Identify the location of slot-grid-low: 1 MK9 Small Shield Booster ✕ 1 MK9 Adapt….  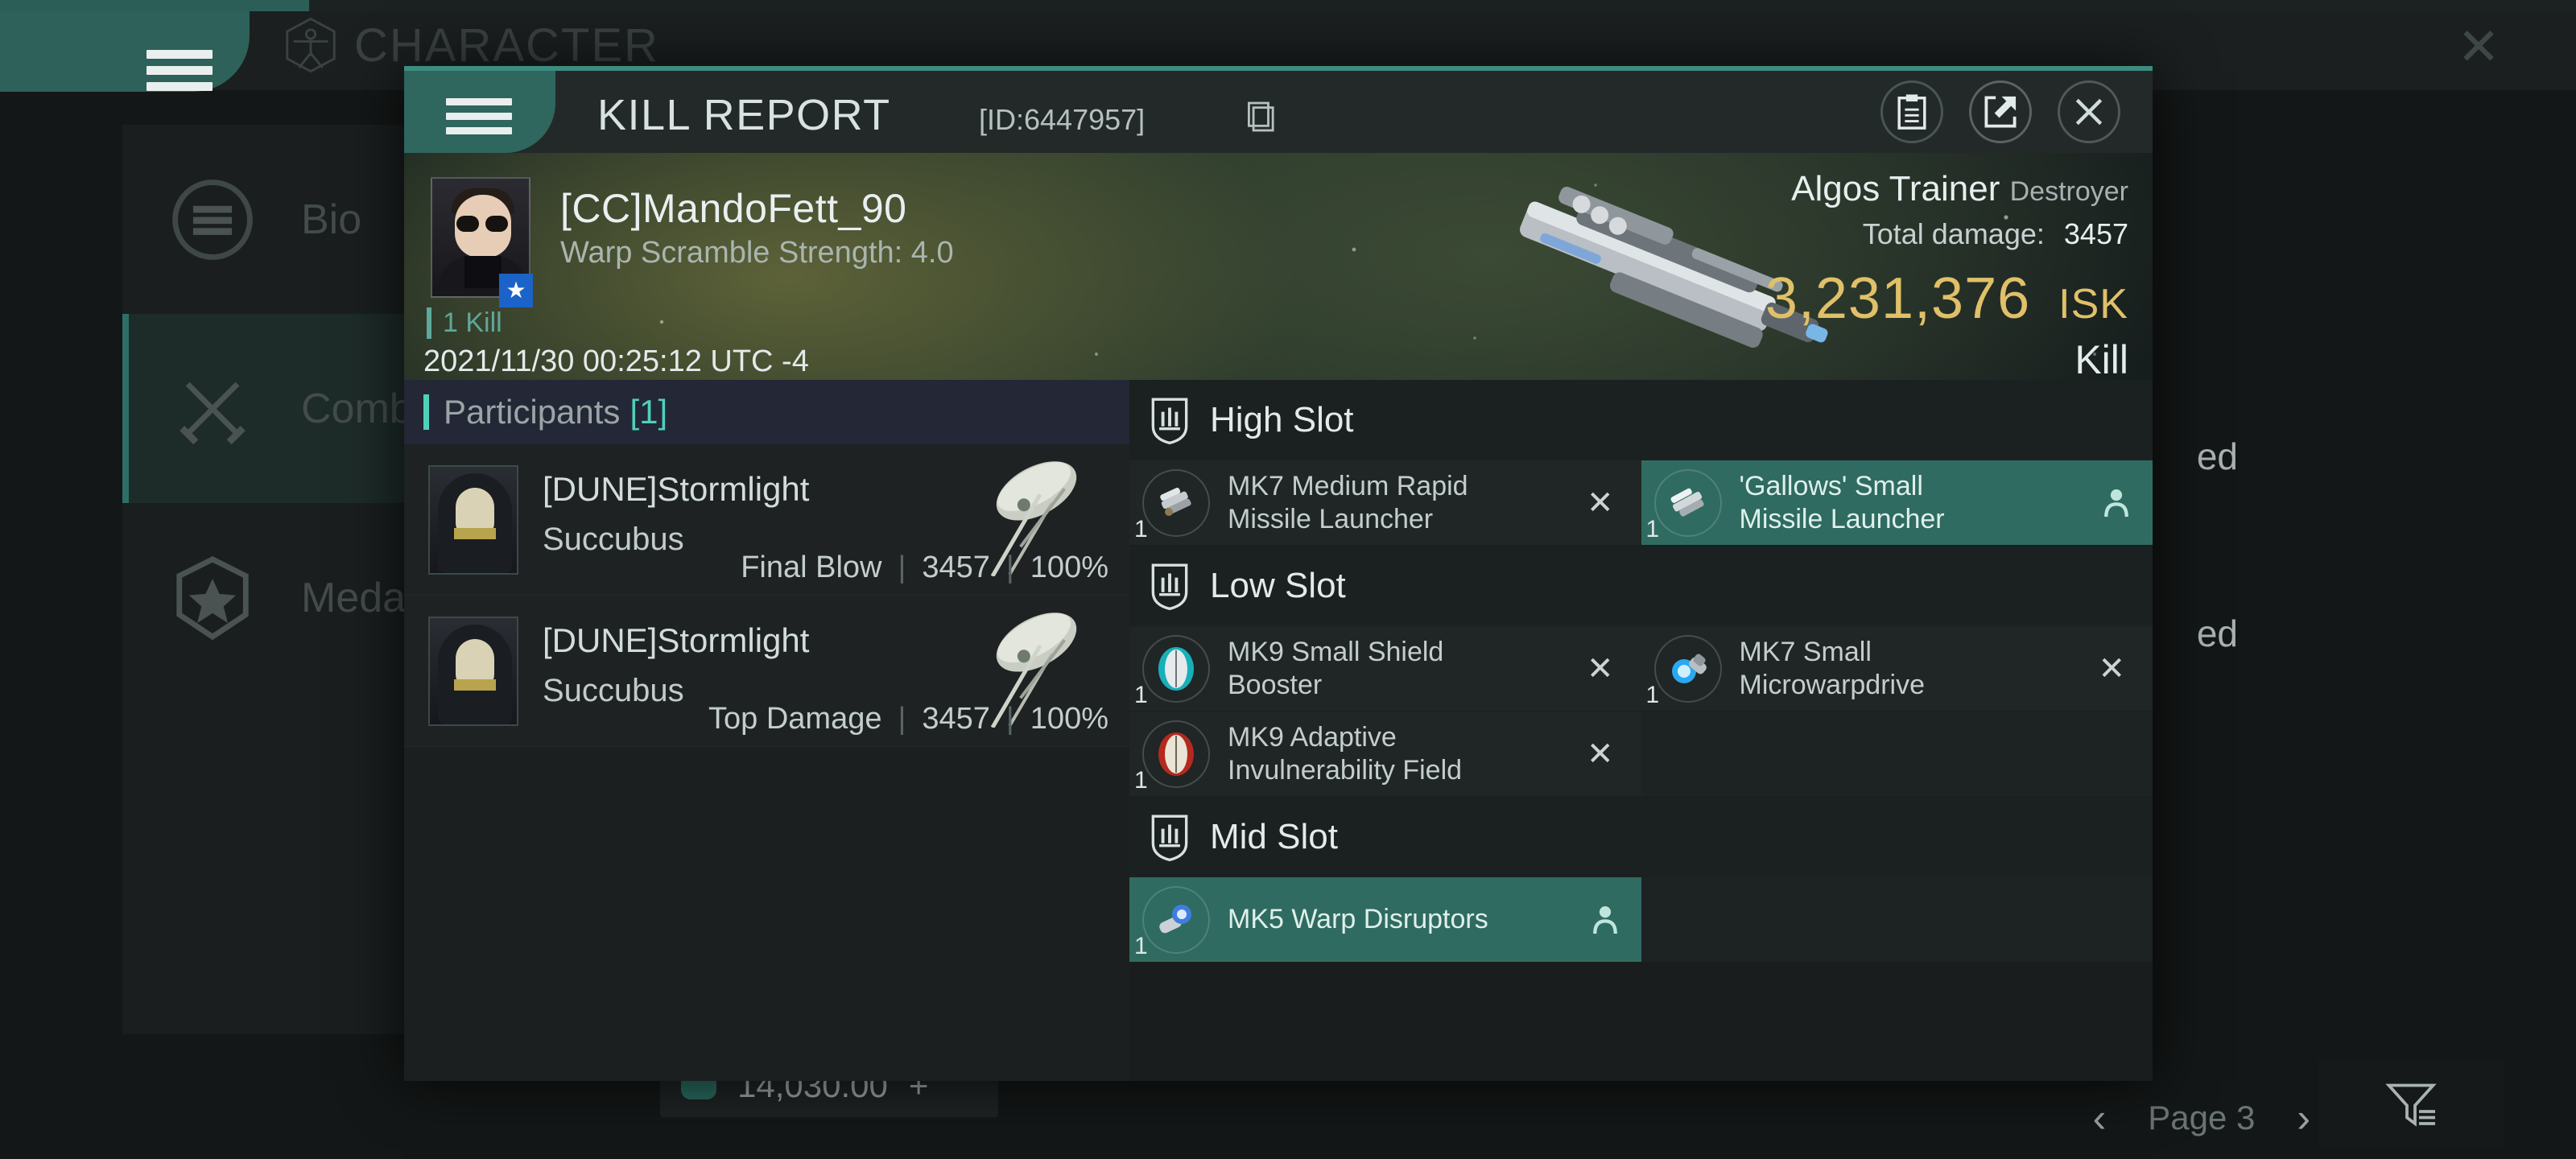
(1641, 711).